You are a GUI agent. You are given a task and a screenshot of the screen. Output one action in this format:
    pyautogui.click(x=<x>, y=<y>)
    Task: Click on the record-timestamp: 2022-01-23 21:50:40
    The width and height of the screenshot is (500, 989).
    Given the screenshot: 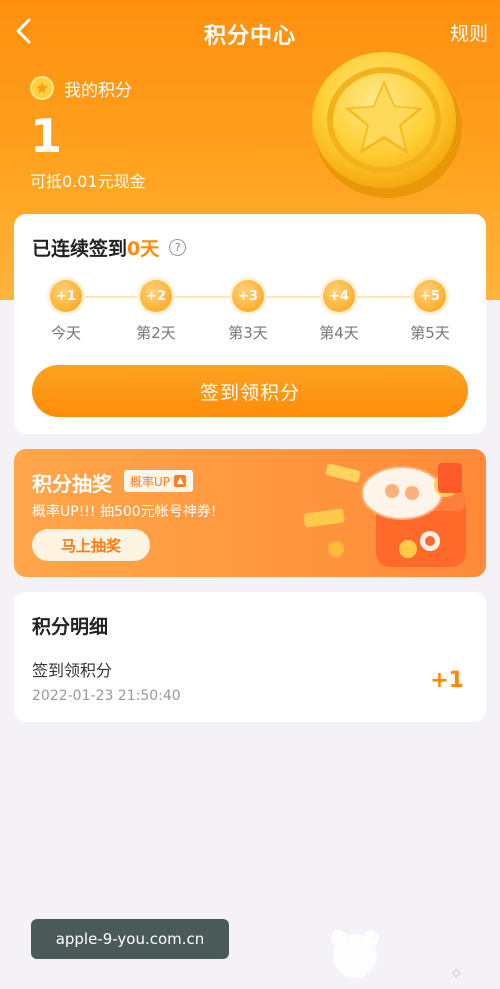 What is the action you would take?
    pyautogui.click(x=106, y=696)
    